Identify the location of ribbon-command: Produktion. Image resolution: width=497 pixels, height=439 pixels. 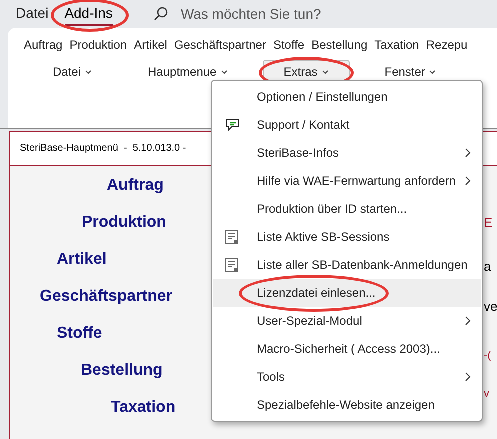
(99, 45).